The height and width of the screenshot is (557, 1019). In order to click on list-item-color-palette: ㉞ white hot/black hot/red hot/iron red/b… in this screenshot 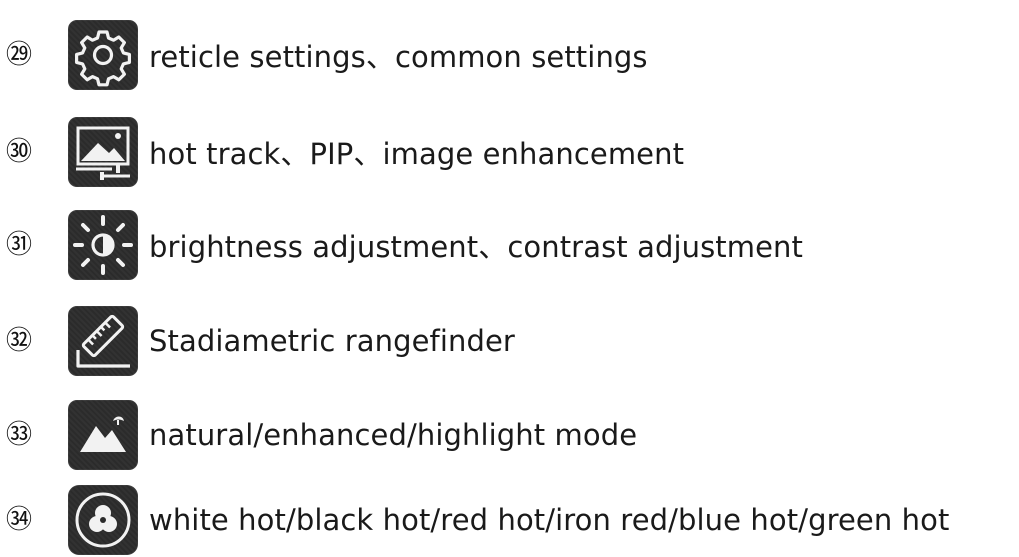, I will do `click(509, 520)`.